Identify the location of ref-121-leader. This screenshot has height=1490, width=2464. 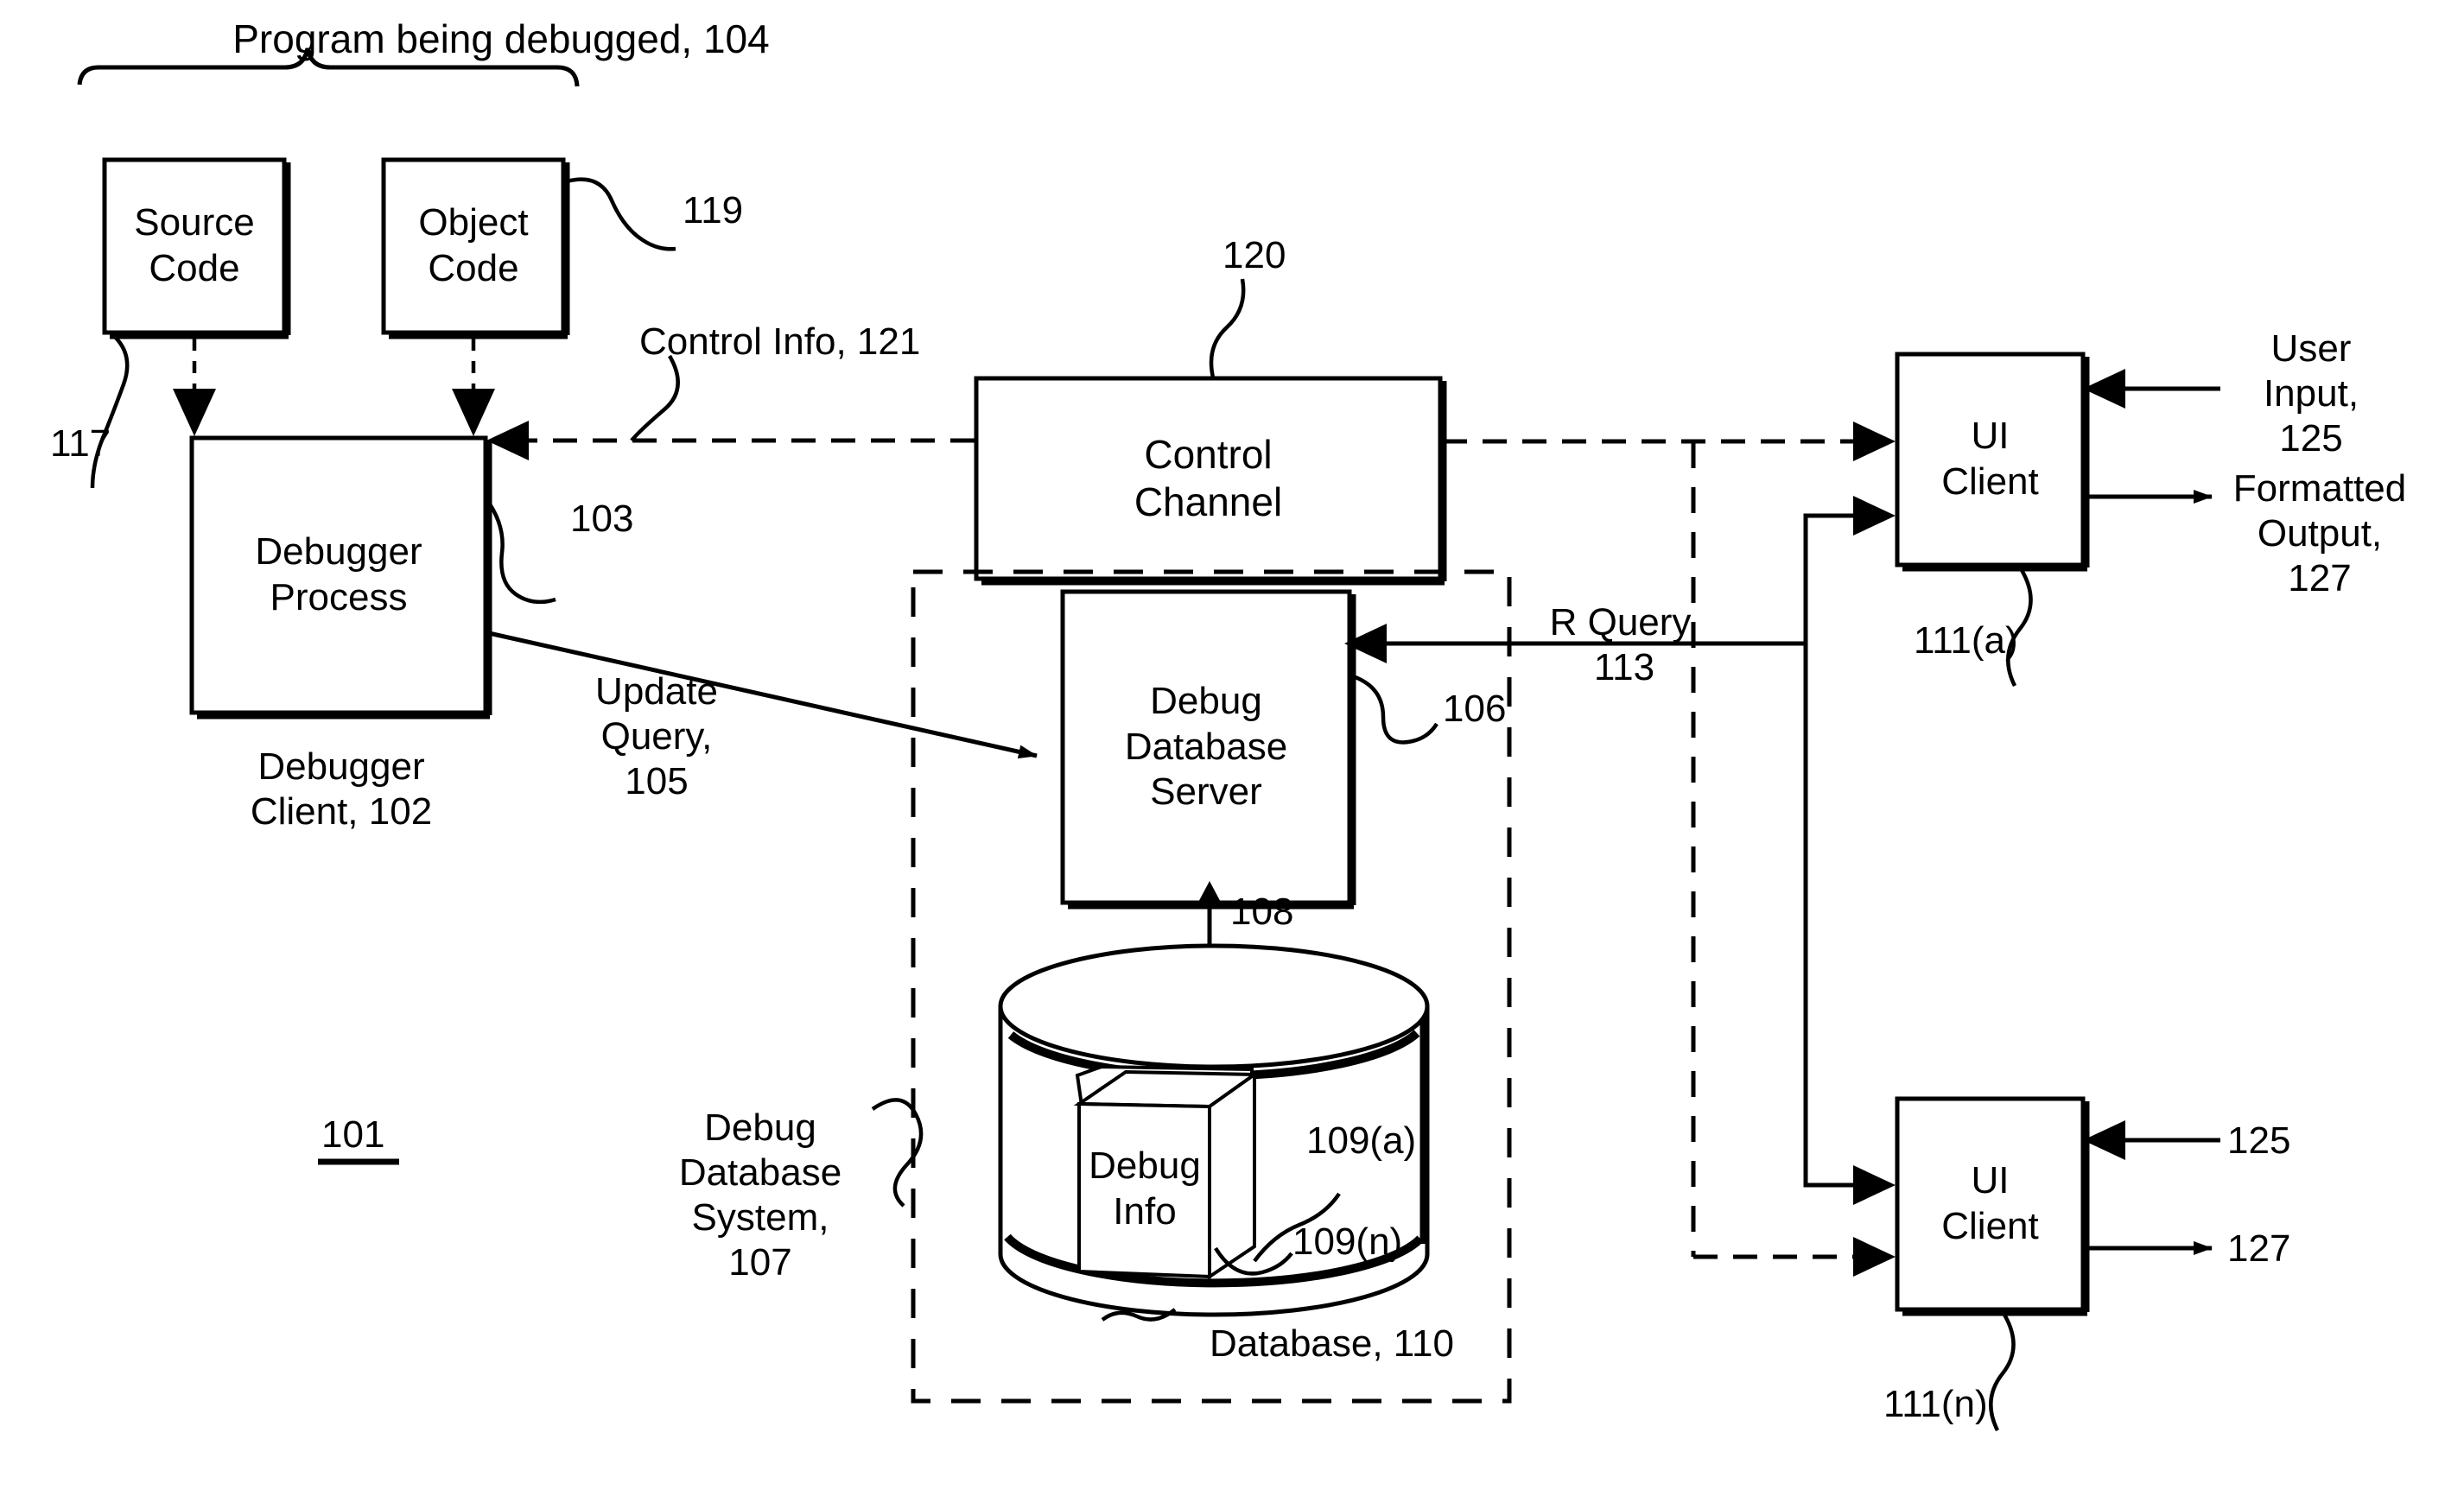
(655, 398).